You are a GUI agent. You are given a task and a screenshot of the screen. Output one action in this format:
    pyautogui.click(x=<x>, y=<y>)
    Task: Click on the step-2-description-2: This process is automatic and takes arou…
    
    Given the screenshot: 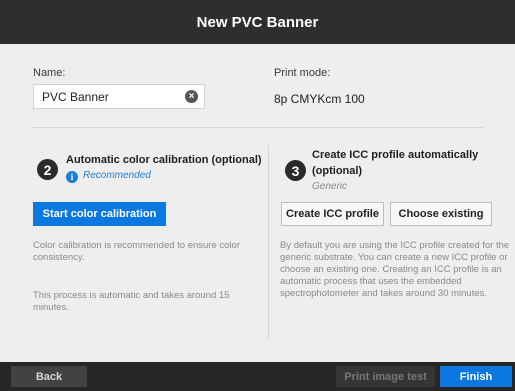 What is the action you would take?
    pyautogui.click(x=131, y=301)
    